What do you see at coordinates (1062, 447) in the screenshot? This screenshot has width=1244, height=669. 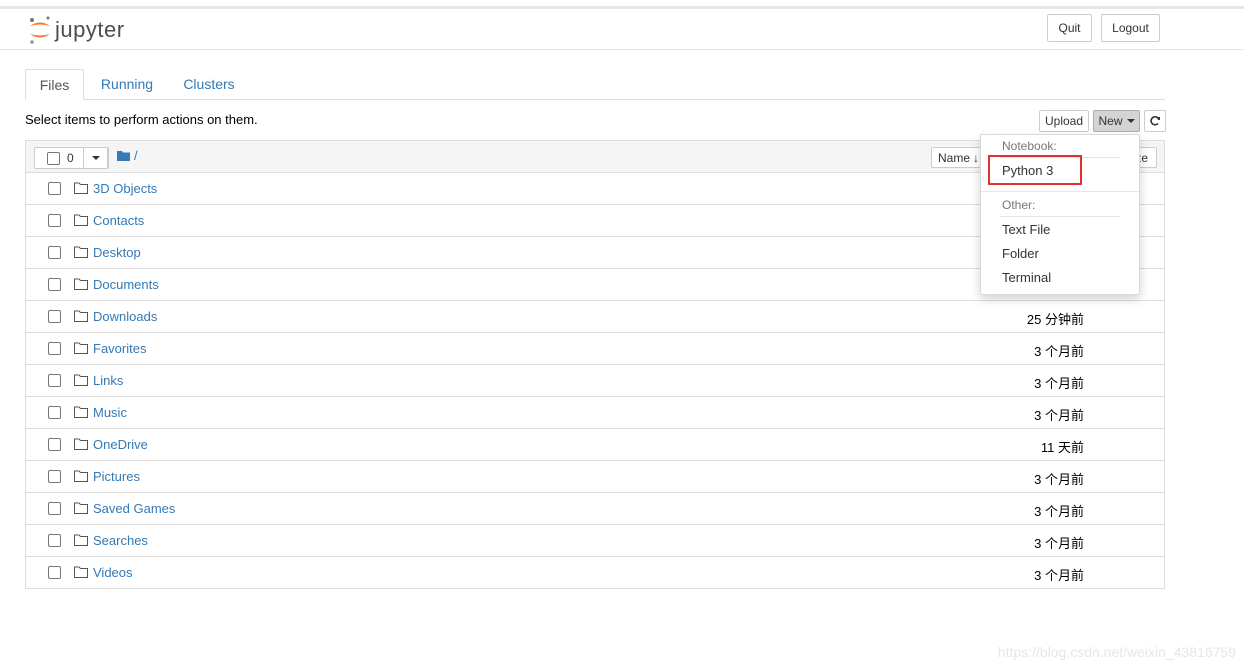 I see `file-modified-time: 11 天前` at bounding box center [1062, 447].